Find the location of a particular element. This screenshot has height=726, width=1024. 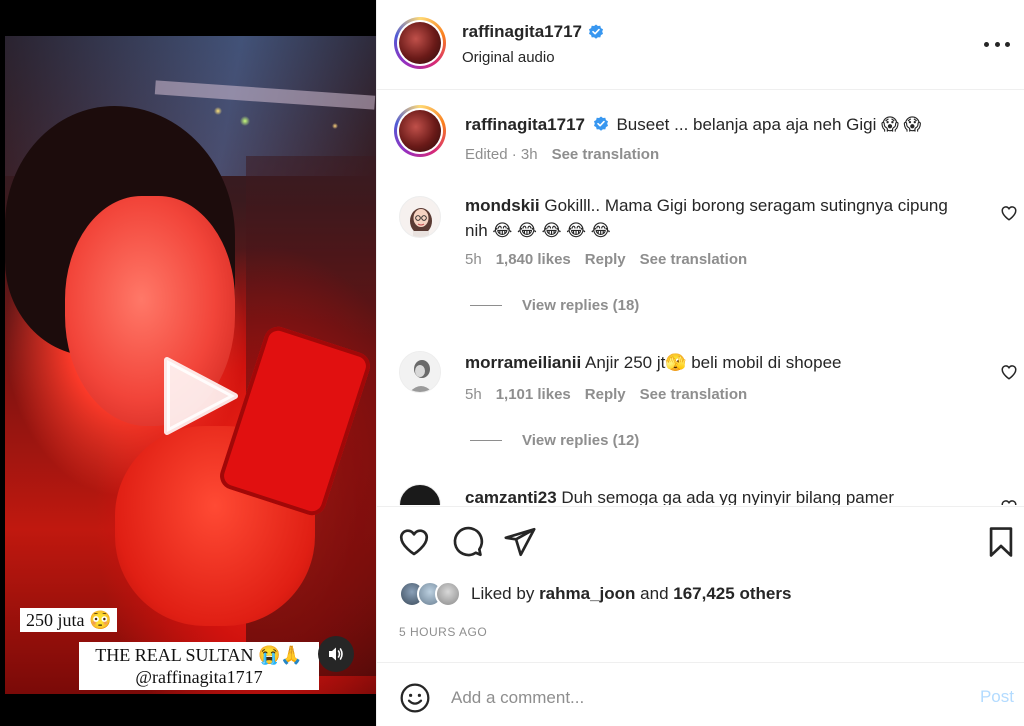

share-paper-plane-icon is located at coordinates (520, 542).